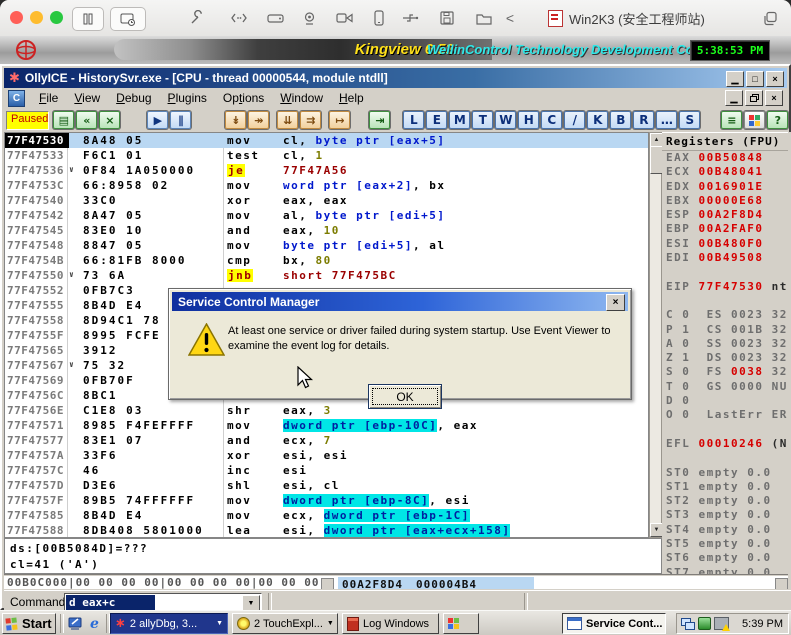 This screenshot has height=635, width=791. Describe the element at coordinates (64, 120) in the screenshot. I see `toolbar-open-button: ▤` at that location.